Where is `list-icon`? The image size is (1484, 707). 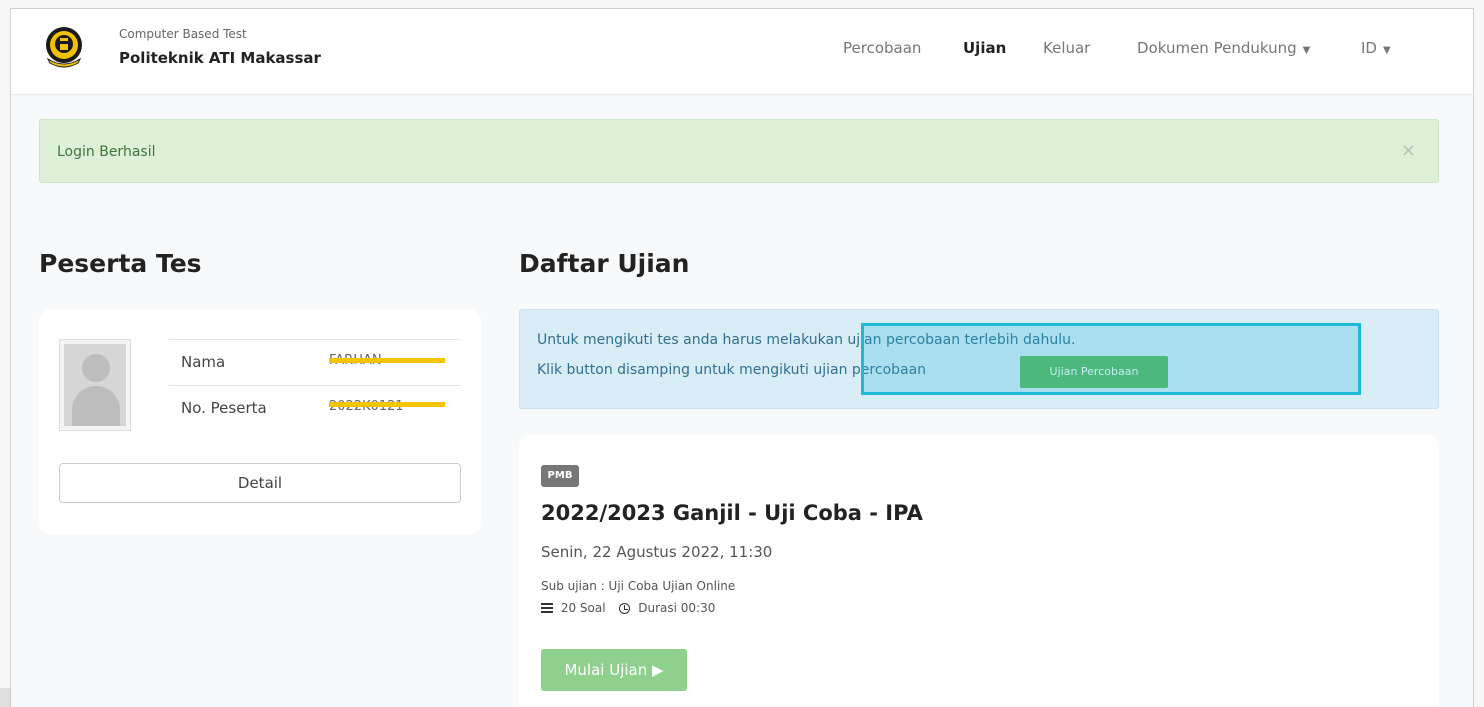 list-icon is located at coordinates (547, 608).